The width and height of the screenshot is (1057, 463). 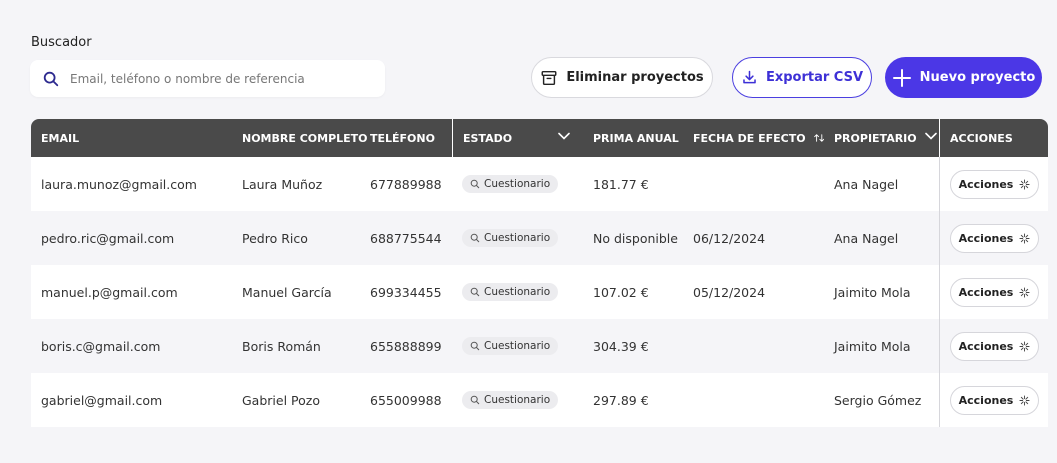 I want to click on chevron-down-icon, so click(x=930, y=136).